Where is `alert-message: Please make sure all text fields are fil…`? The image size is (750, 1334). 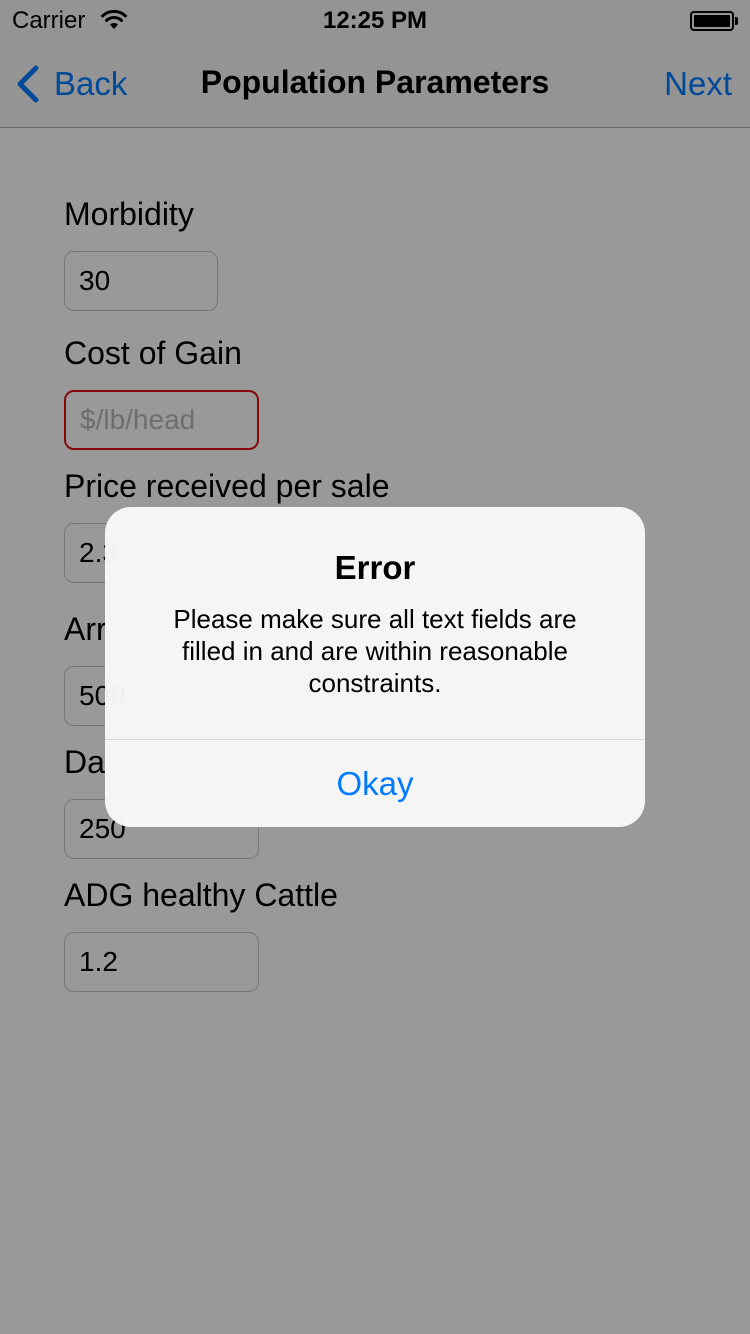
alert-message: Please make sure all text fields are fil… is located at coordinates (375, 651).